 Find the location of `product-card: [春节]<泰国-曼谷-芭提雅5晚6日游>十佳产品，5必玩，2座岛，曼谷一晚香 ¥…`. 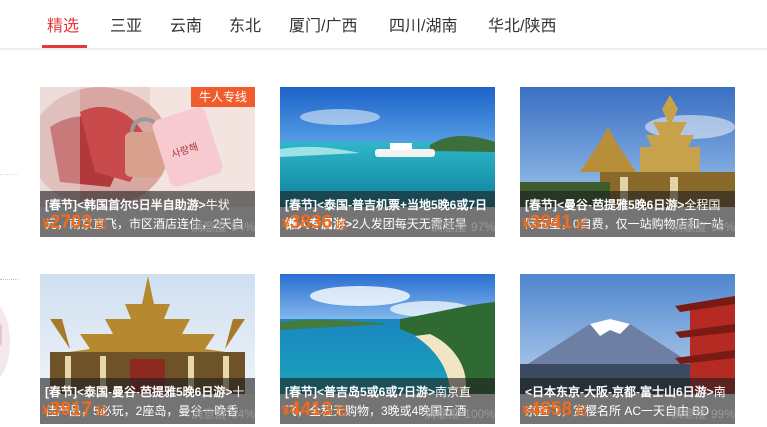

product-card: [春节]<泰国-曼谷-芭提雅5晚6日游>十佳产品，5必玩，2座岛，曼谷一晚香 ¥… is located at coordinates (147, 349).